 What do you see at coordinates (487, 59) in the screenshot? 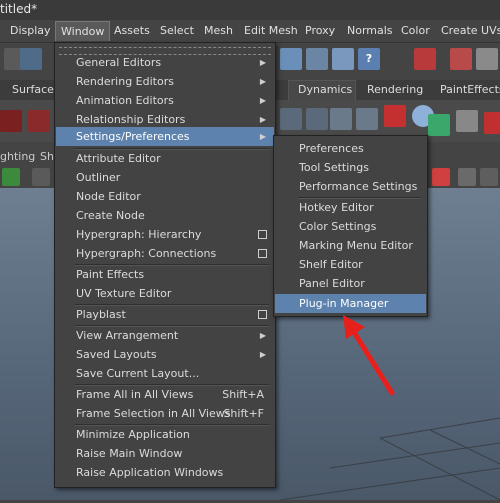
I see `history-icon` at bounding box center [487, 59].